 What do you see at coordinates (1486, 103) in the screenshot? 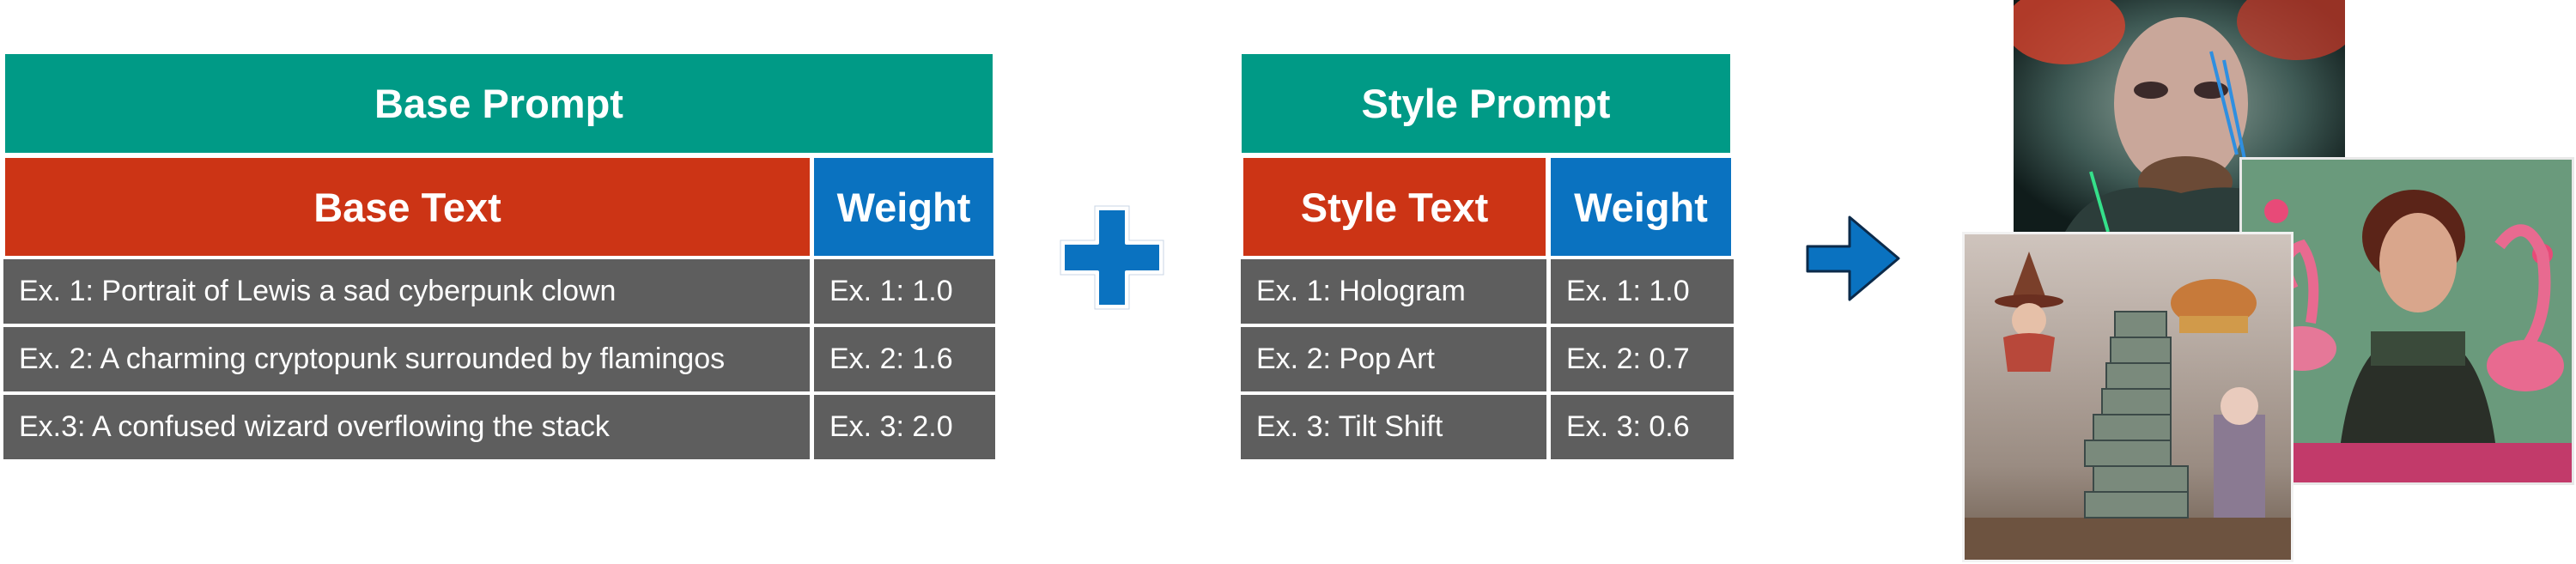
I see `style-prompt-title: Style Prompt` at bounding box center [1486, 103].